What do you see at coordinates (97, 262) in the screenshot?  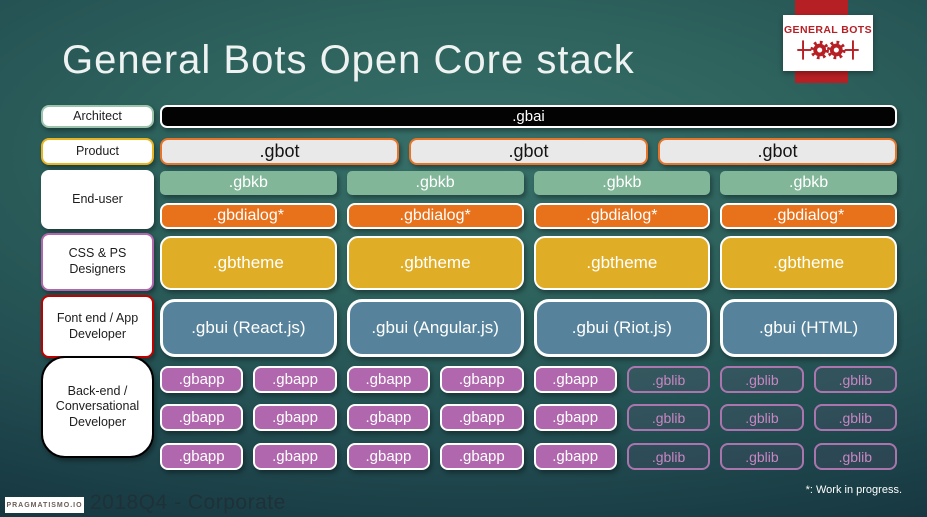 I see `role-label-css-ps-designers: CSS & PS Designers` at bounding box center [97, 262].